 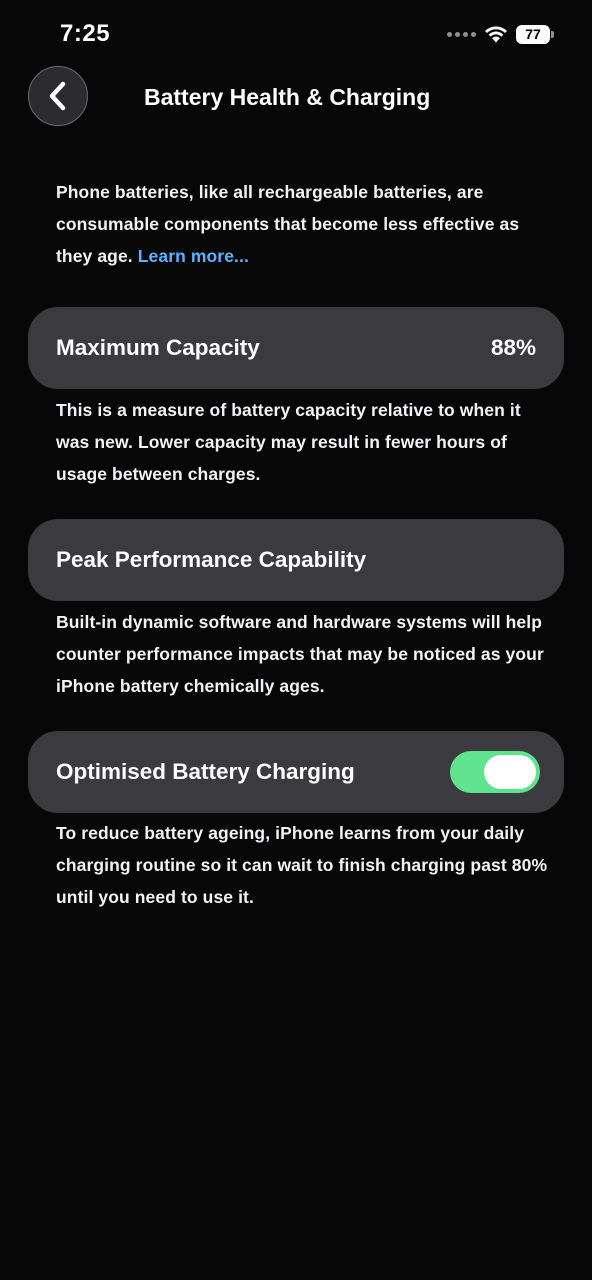 I want to click on battery-level: 77, so click(x=533, y=34).